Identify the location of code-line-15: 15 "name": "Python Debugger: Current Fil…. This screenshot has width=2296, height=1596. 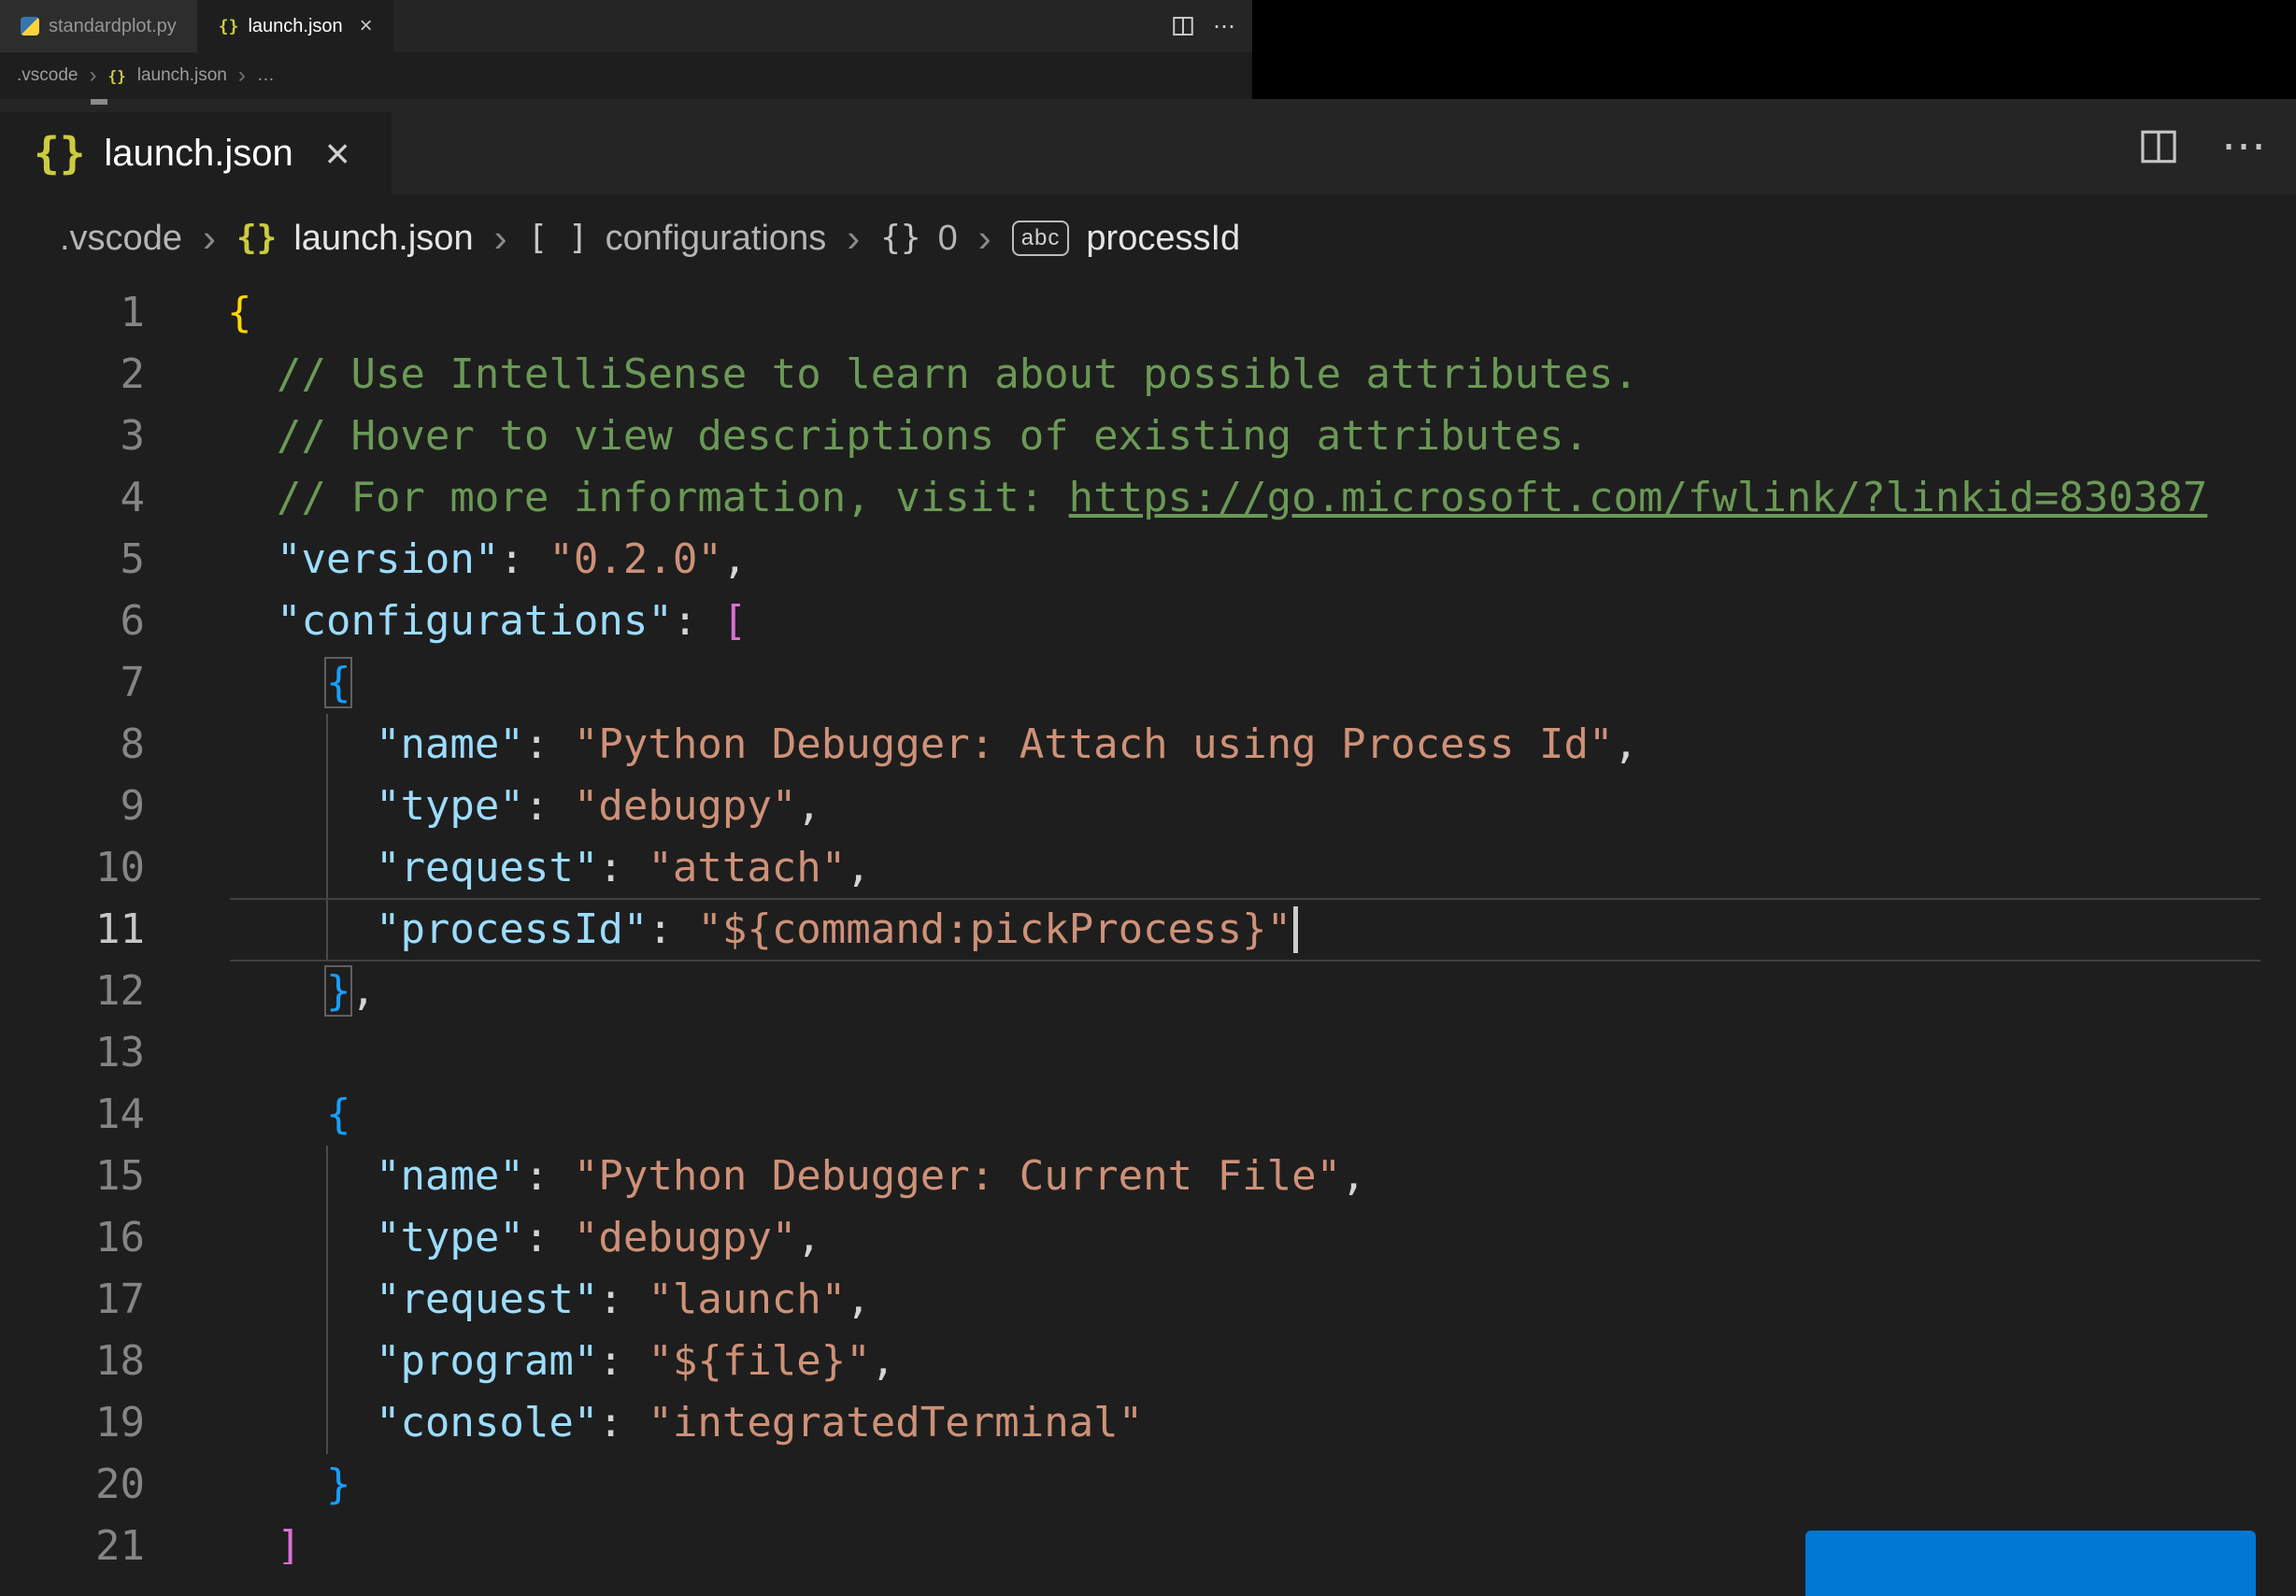
(1148, 1176).